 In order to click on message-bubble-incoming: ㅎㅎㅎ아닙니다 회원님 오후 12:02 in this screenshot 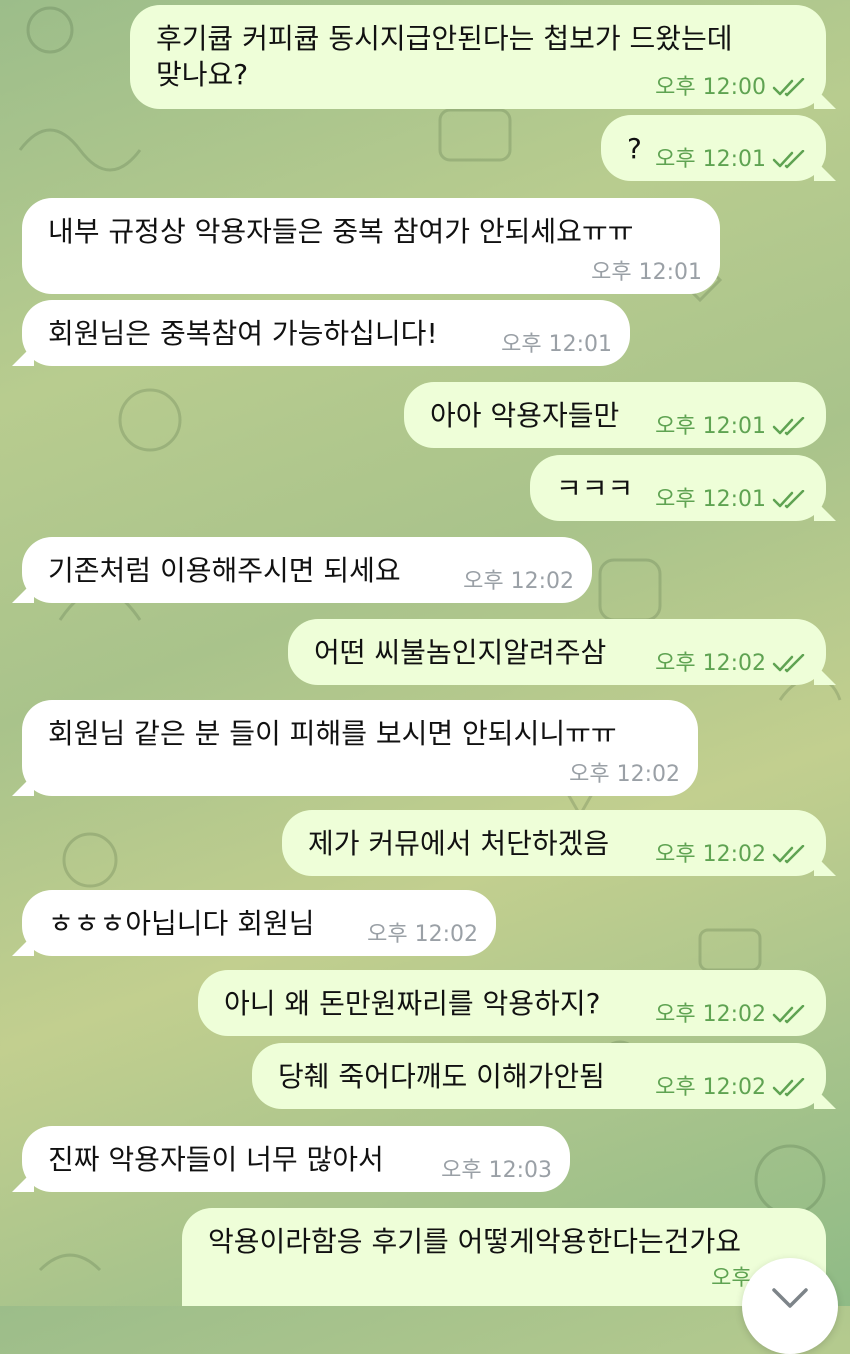, I will do `click(259, 923)`.